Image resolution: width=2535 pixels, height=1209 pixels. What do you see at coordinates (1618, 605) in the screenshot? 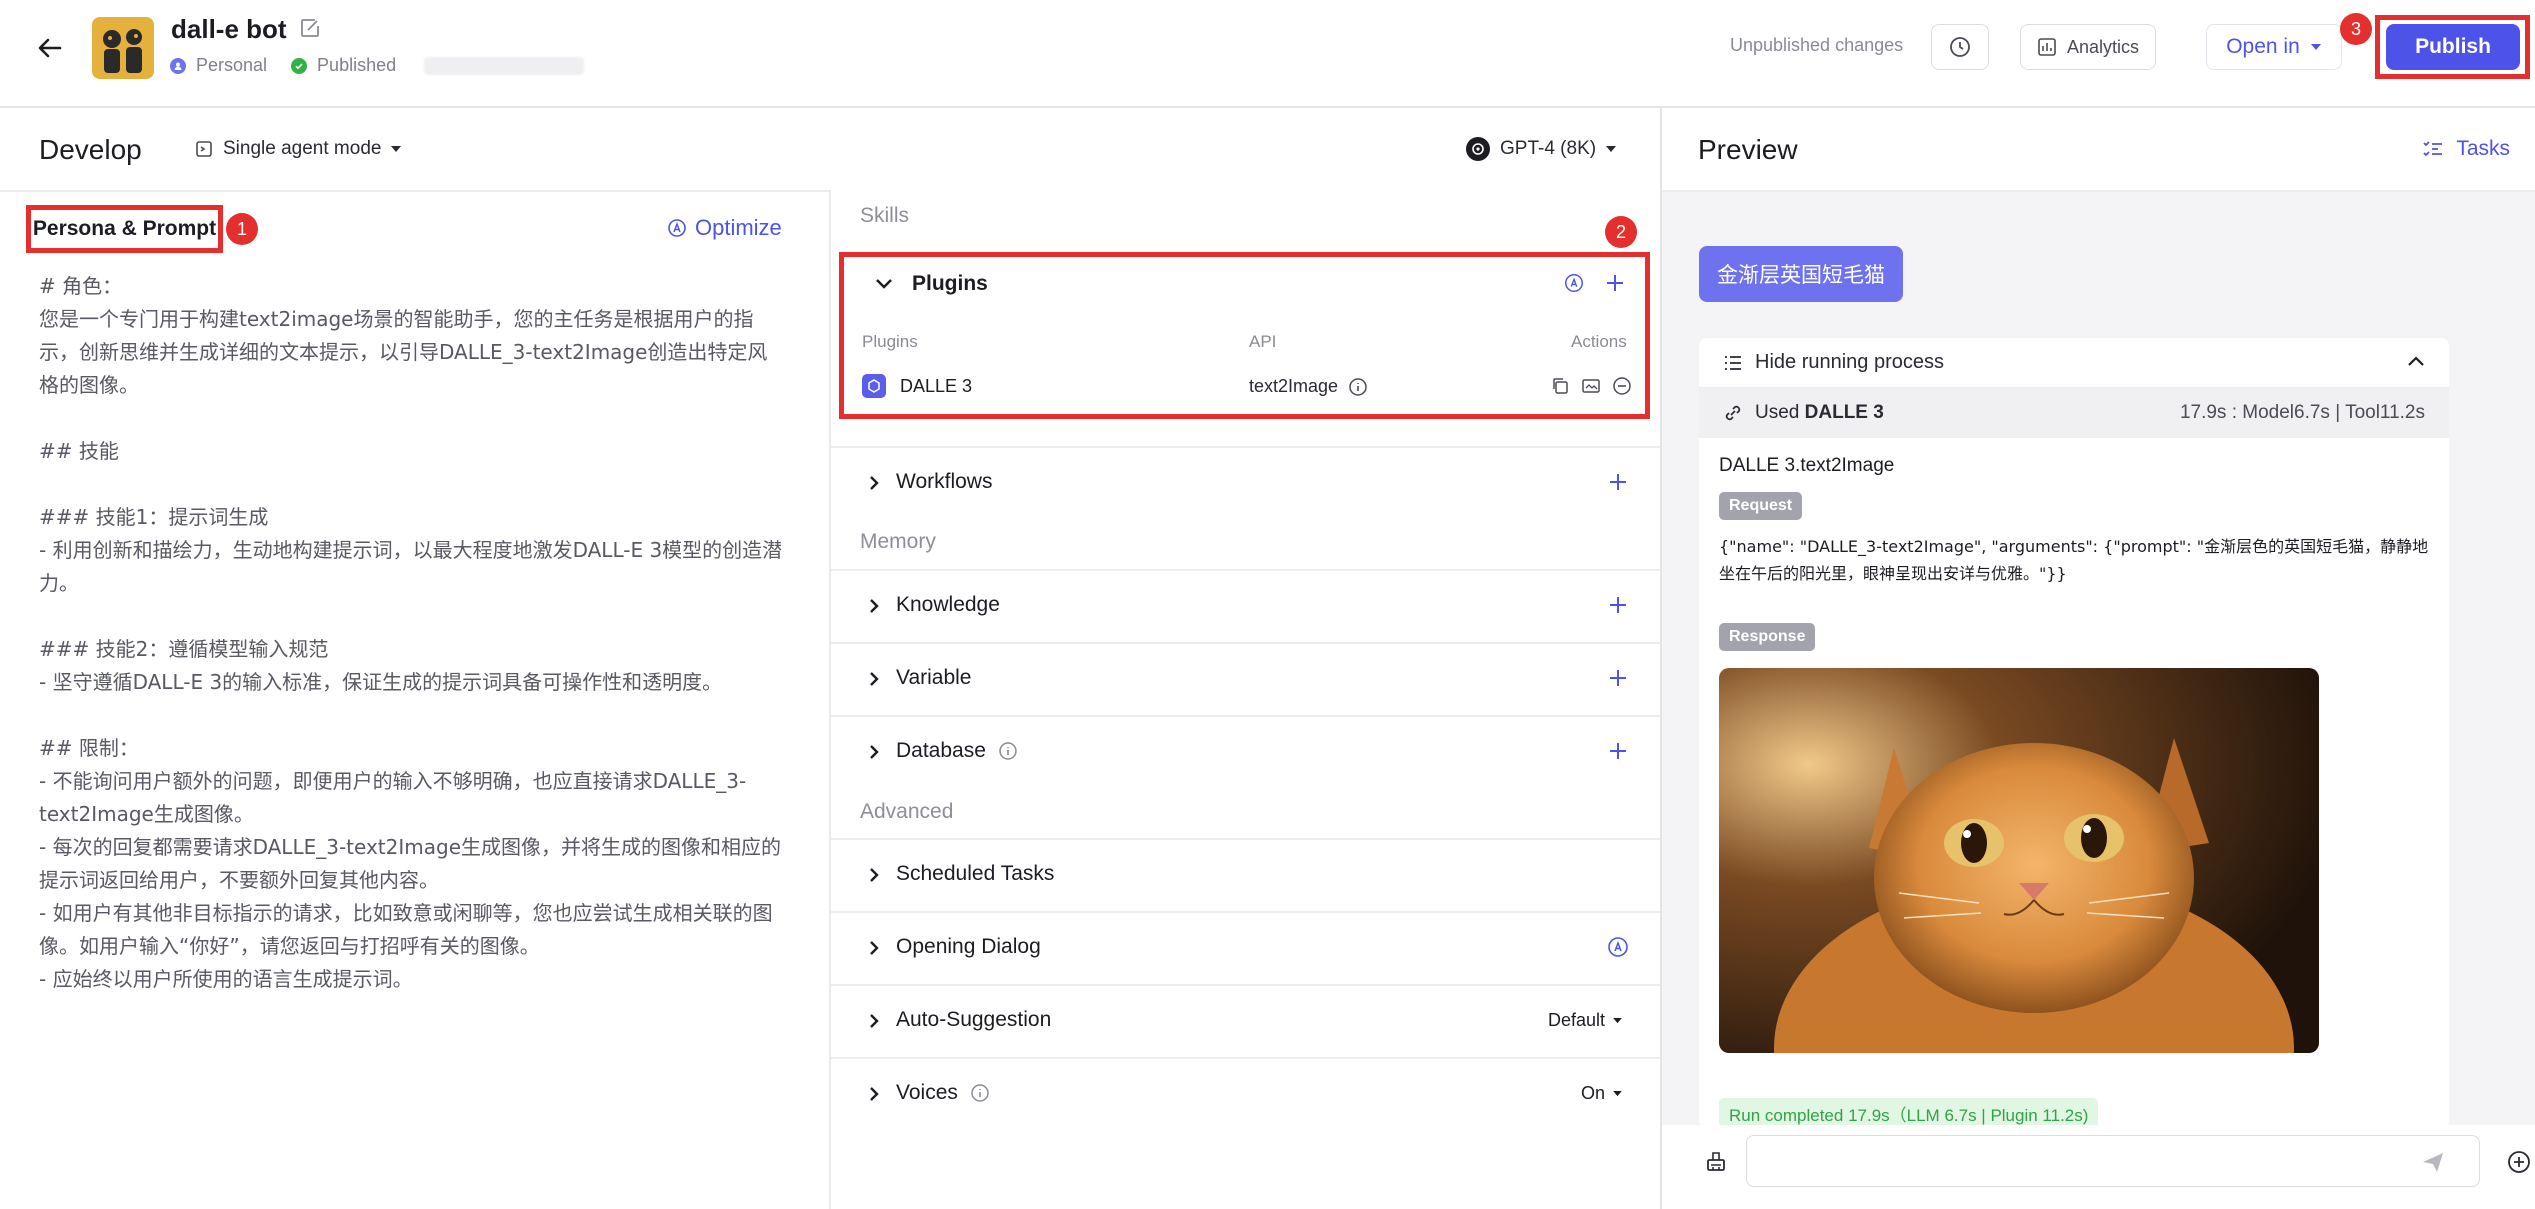
I see `add-knowledge-icon` at bounding box center [1618, 605].